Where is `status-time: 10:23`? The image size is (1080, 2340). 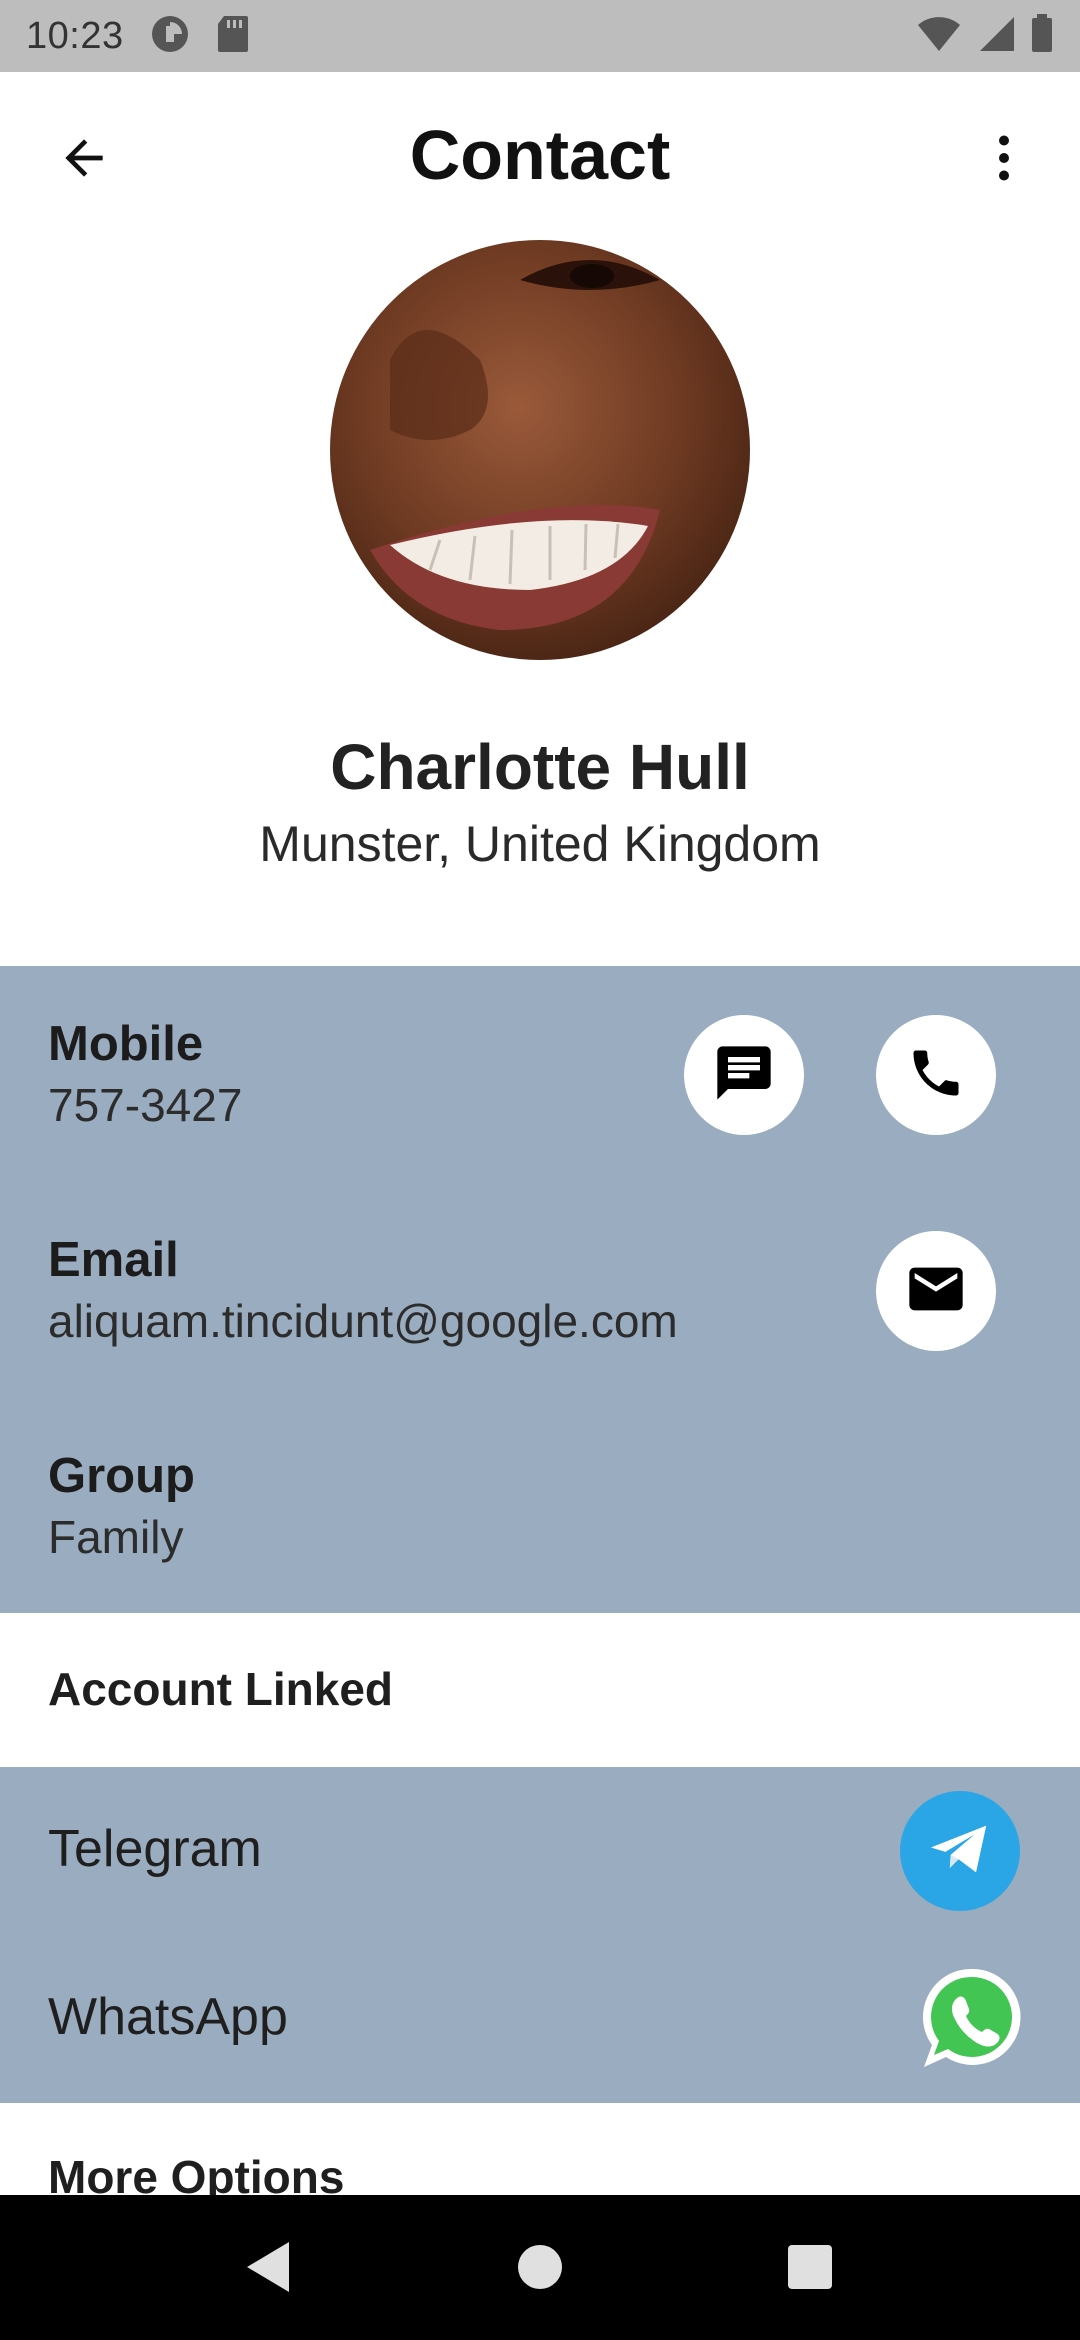 status-time: 10:23 is located at coordinates (75, 35).